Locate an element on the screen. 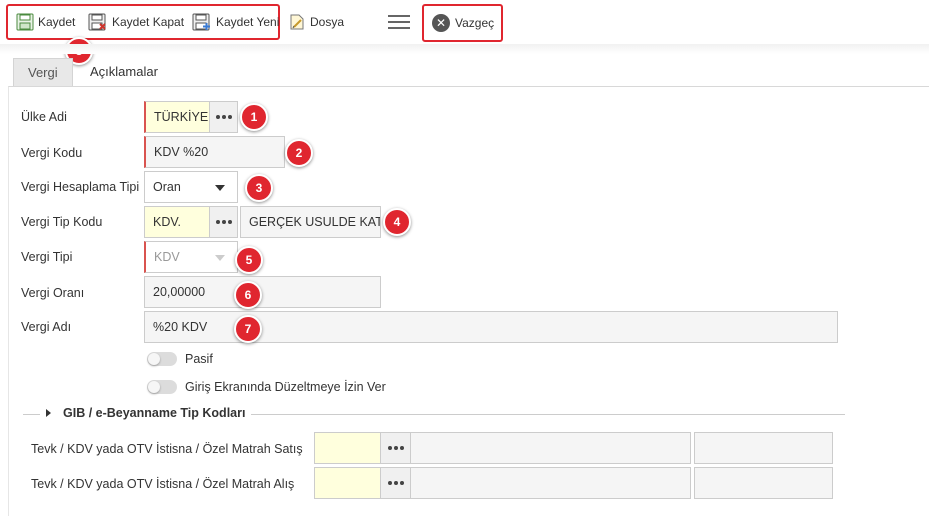  tax-code-label: Vergi Kodu is located at coordinates (52, 153).